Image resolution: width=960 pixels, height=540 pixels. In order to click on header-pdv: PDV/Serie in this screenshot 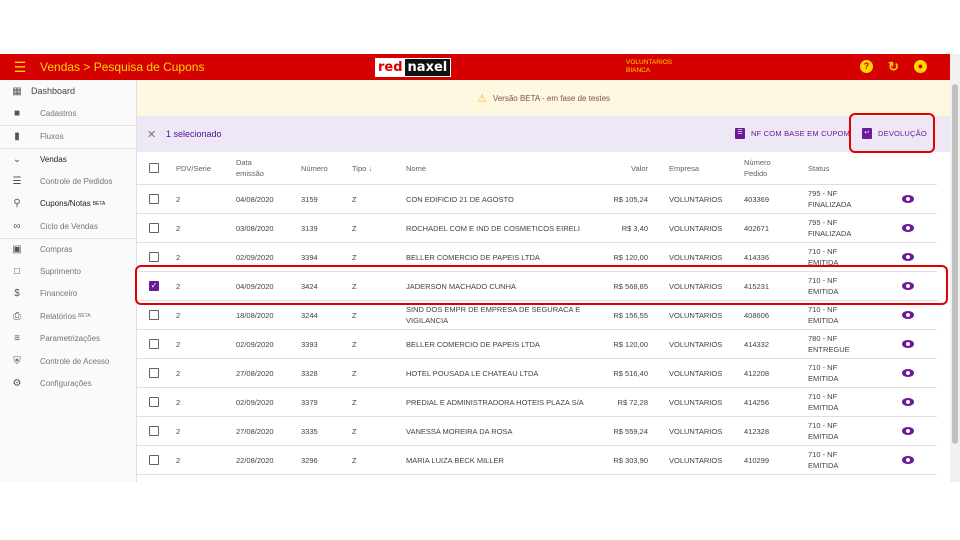, I will do `click(193, 168)`.